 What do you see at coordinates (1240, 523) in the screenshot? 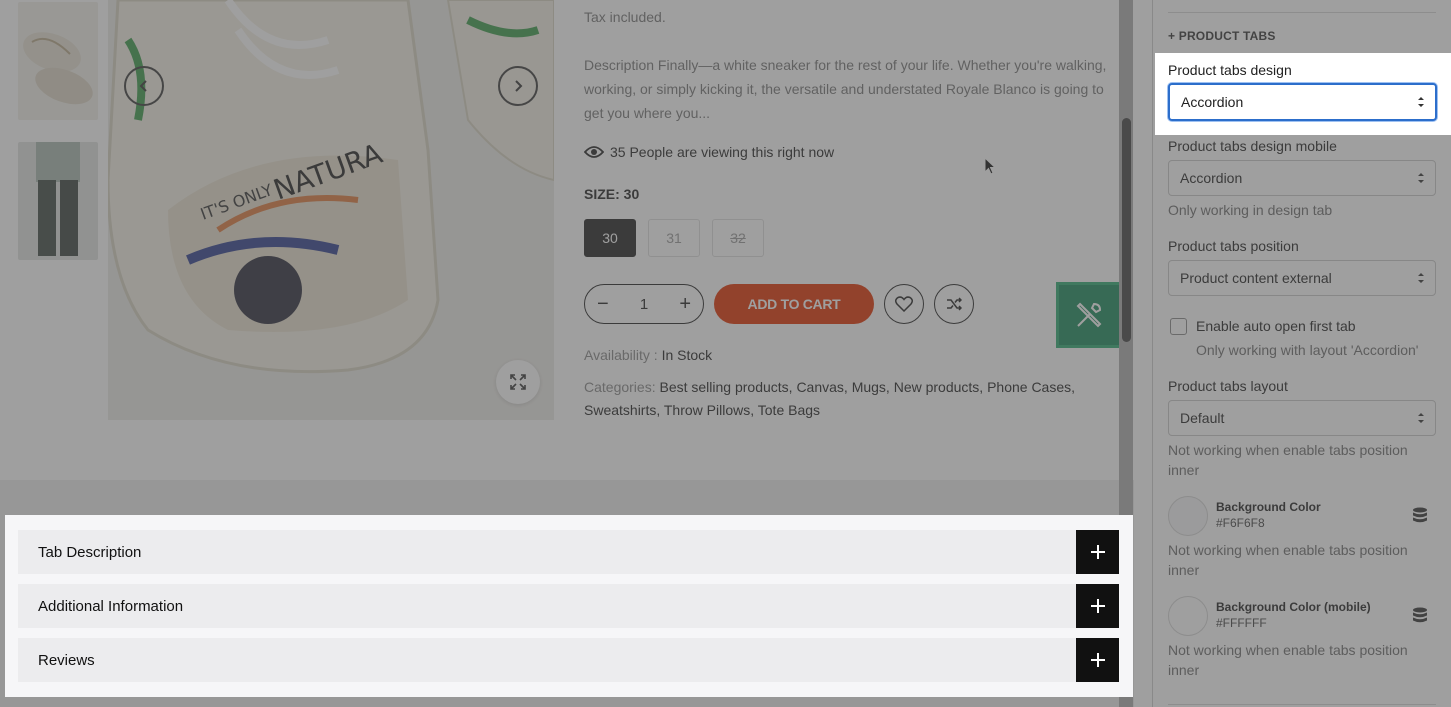
I see `background-color-value: #F6F6F8` at bounding box center [1240, 523].